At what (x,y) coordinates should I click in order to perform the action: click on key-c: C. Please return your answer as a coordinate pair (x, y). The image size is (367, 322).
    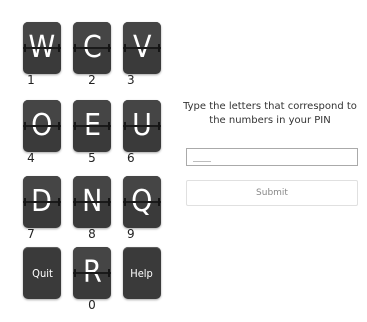
    Looking at the image, I should click on (92, 48).